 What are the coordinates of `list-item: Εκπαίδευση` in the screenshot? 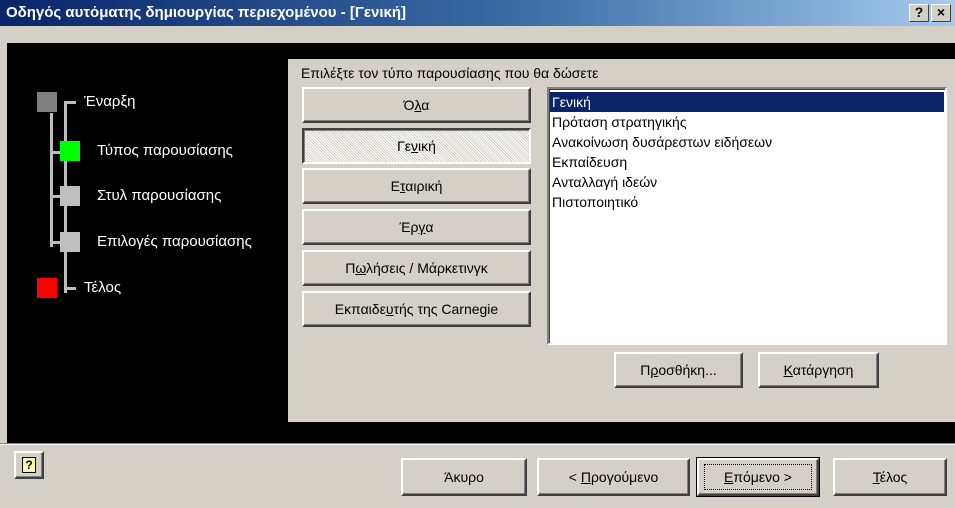 It's located at (747, 162).